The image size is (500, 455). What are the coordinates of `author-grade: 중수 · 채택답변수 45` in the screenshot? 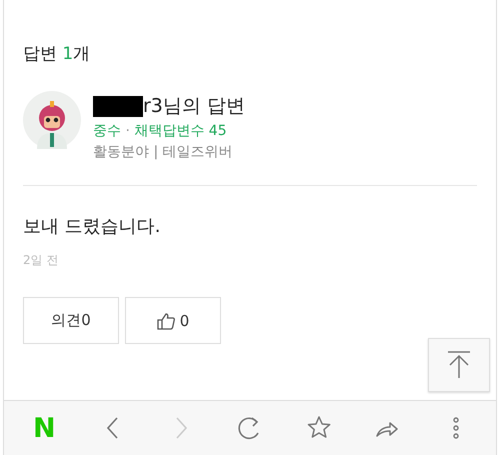 It's located at (160, 131).